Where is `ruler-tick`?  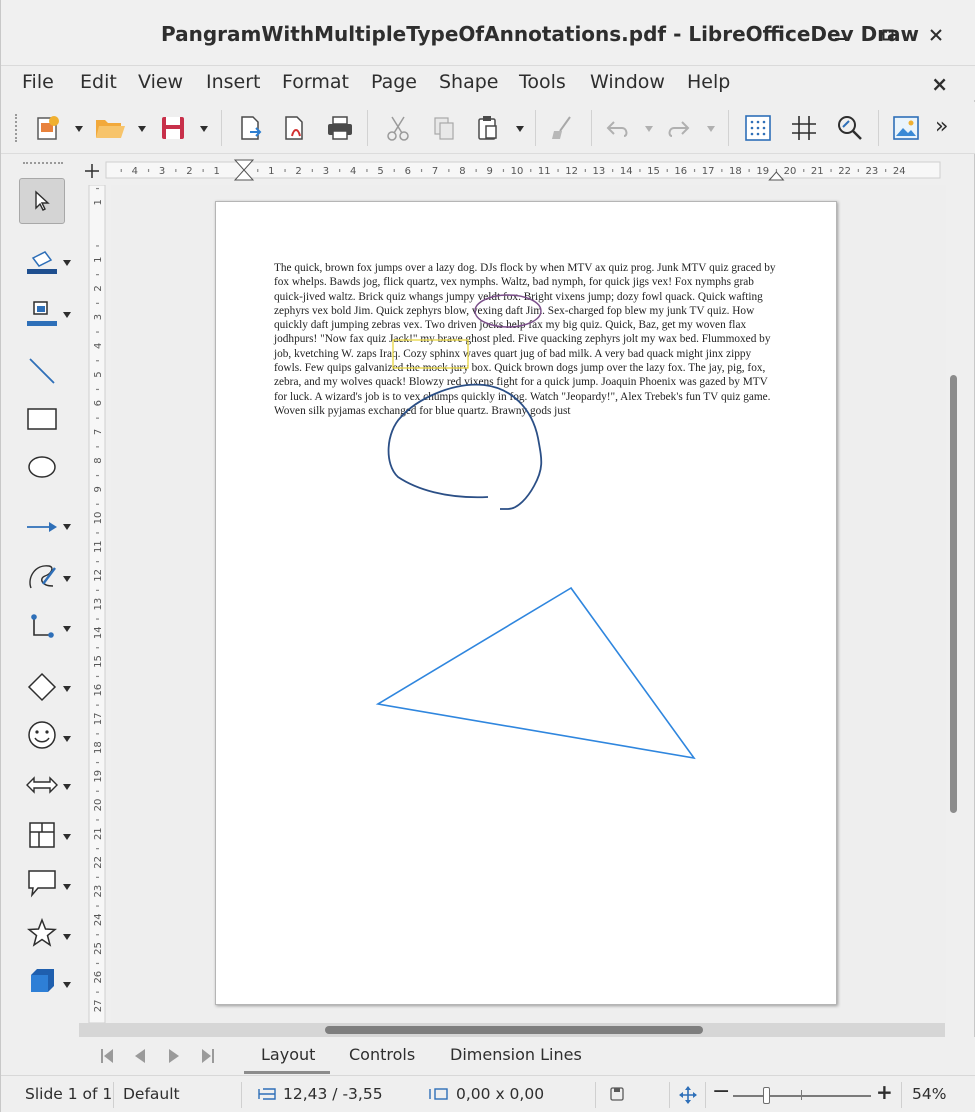
ruler-tick is located at coordinates (176, 170).